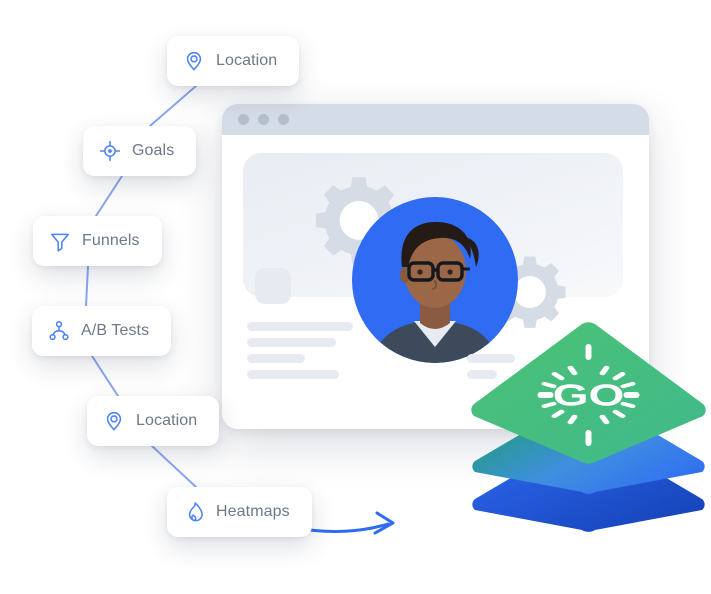 This screenshot has height=594, width=711. Describe the element at coordinates (153, 150) in the screenshot. I see `feature-pill-label: Goals` at that location.